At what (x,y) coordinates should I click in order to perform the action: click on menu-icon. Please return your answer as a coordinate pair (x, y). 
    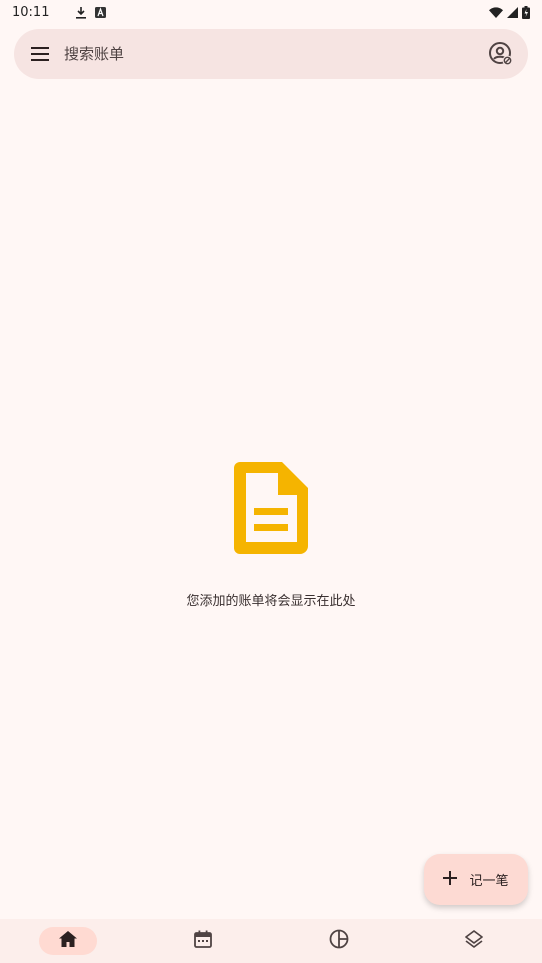
    Looking at the image, I should click on (40, 54).